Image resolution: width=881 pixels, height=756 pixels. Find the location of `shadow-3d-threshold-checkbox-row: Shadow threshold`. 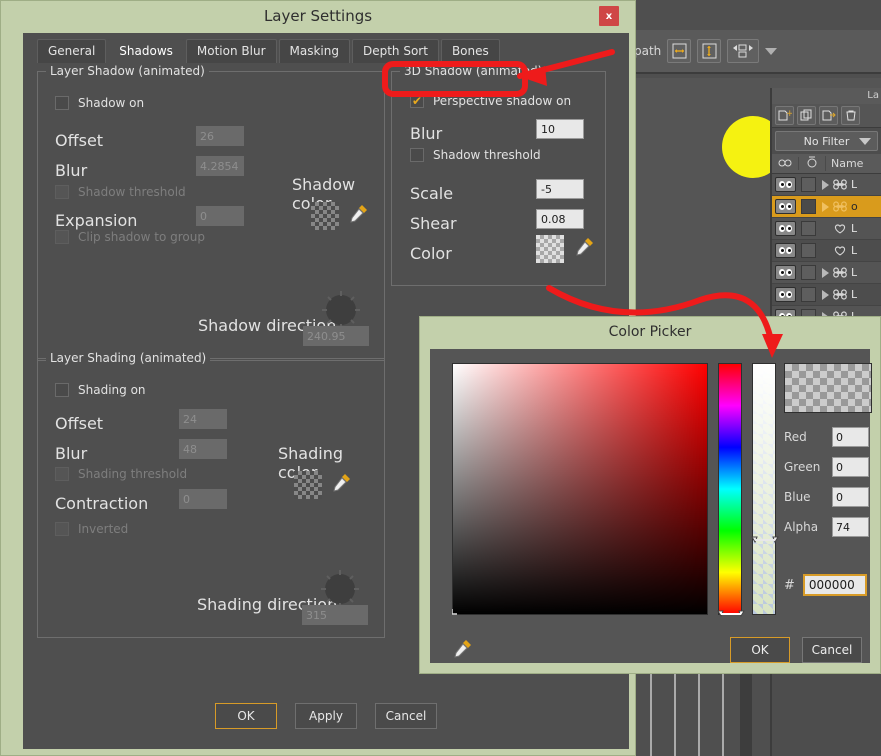

shadow-3d-threshold-checkbox-row: Shadow threshold is located at coordinates (475, 155).